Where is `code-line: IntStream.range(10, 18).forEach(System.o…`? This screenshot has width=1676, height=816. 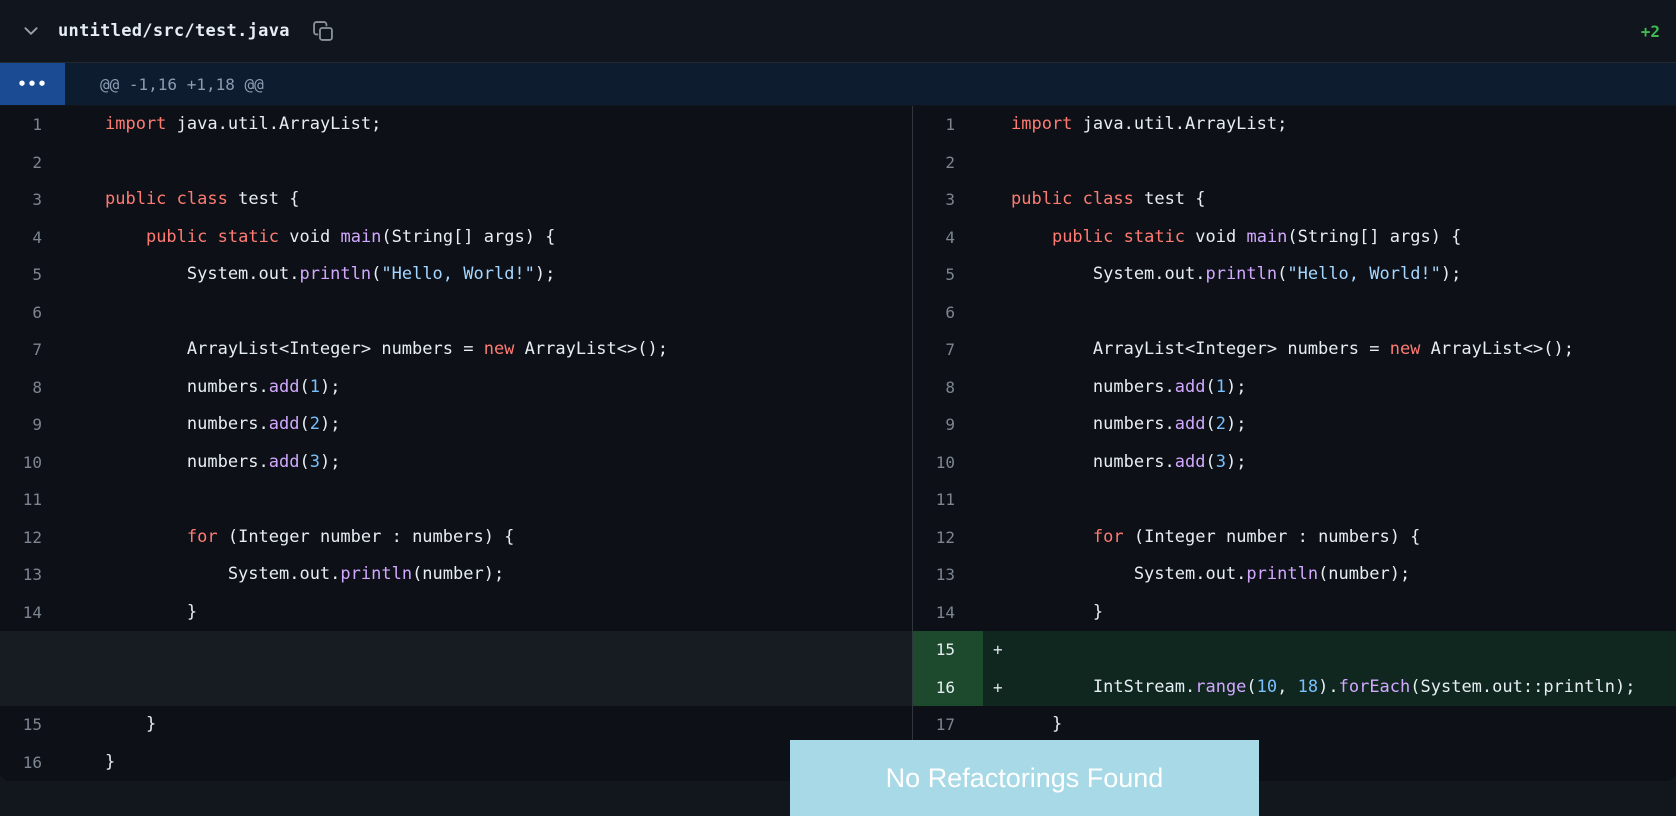
code-line: IntStream.range(10, 18).forEach(System.o… is located at coordinates (1323, 686).